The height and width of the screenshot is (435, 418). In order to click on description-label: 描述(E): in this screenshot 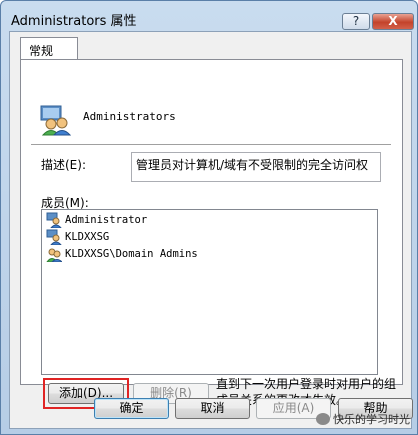, I will do `click(63, 165)`.